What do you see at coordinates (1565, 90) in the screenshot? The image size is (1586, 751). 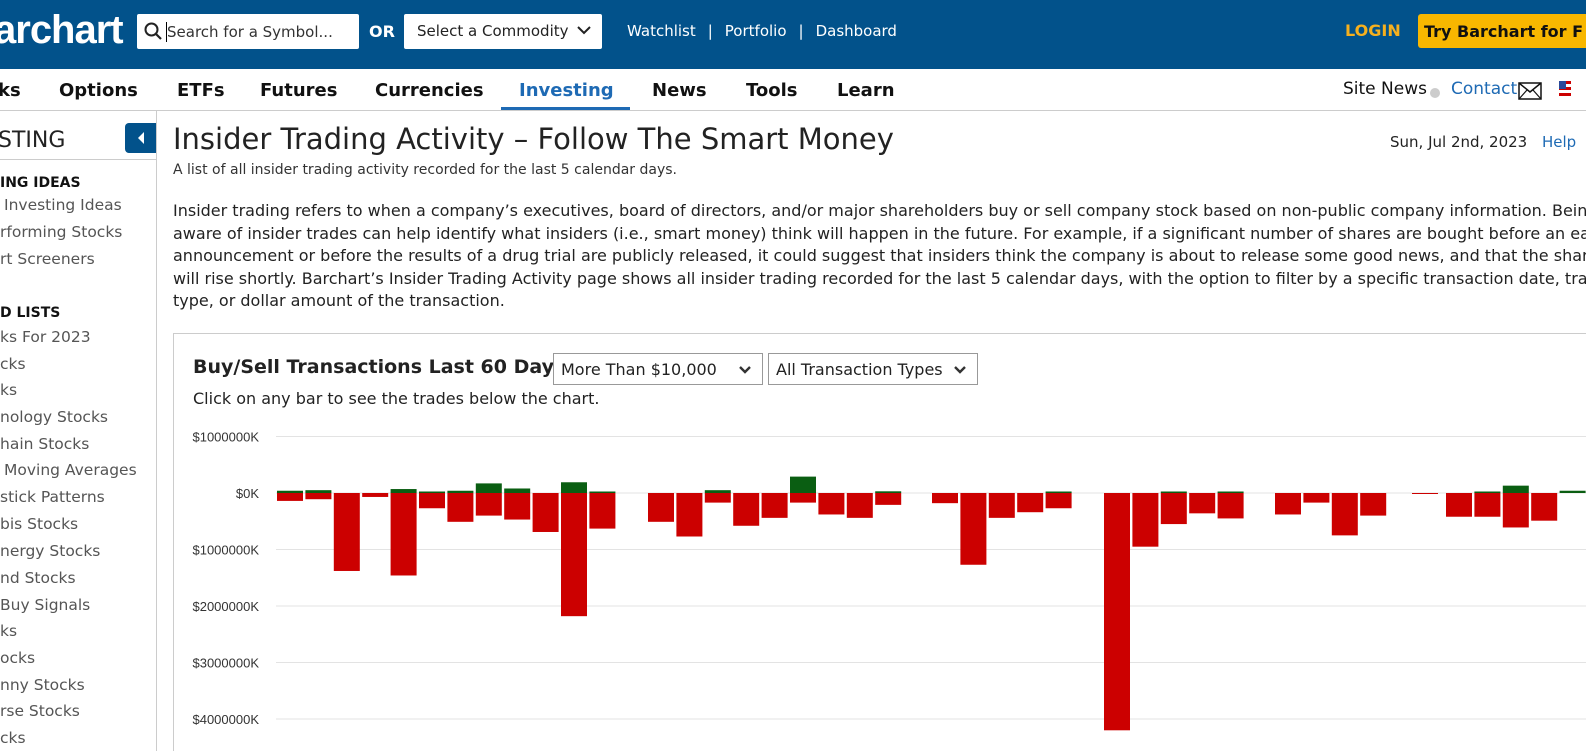 I see `us-flag-icon` at bounding box center [1565, 90].